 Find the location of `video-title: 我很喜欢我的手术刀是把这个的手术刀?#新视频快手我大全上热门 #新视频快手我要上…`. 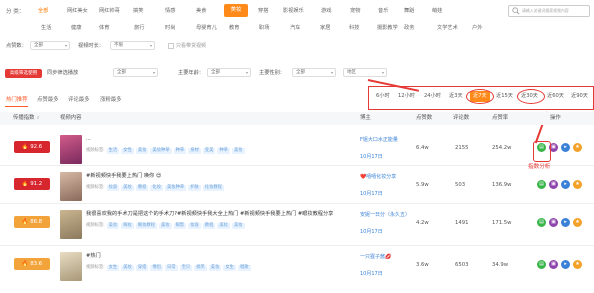

video-title: 我很喜欢我的手术刀是把这个的手术刀?#新视频快手我大全上热门 #新视频快手我要上… is located at coordinates (209, 214).